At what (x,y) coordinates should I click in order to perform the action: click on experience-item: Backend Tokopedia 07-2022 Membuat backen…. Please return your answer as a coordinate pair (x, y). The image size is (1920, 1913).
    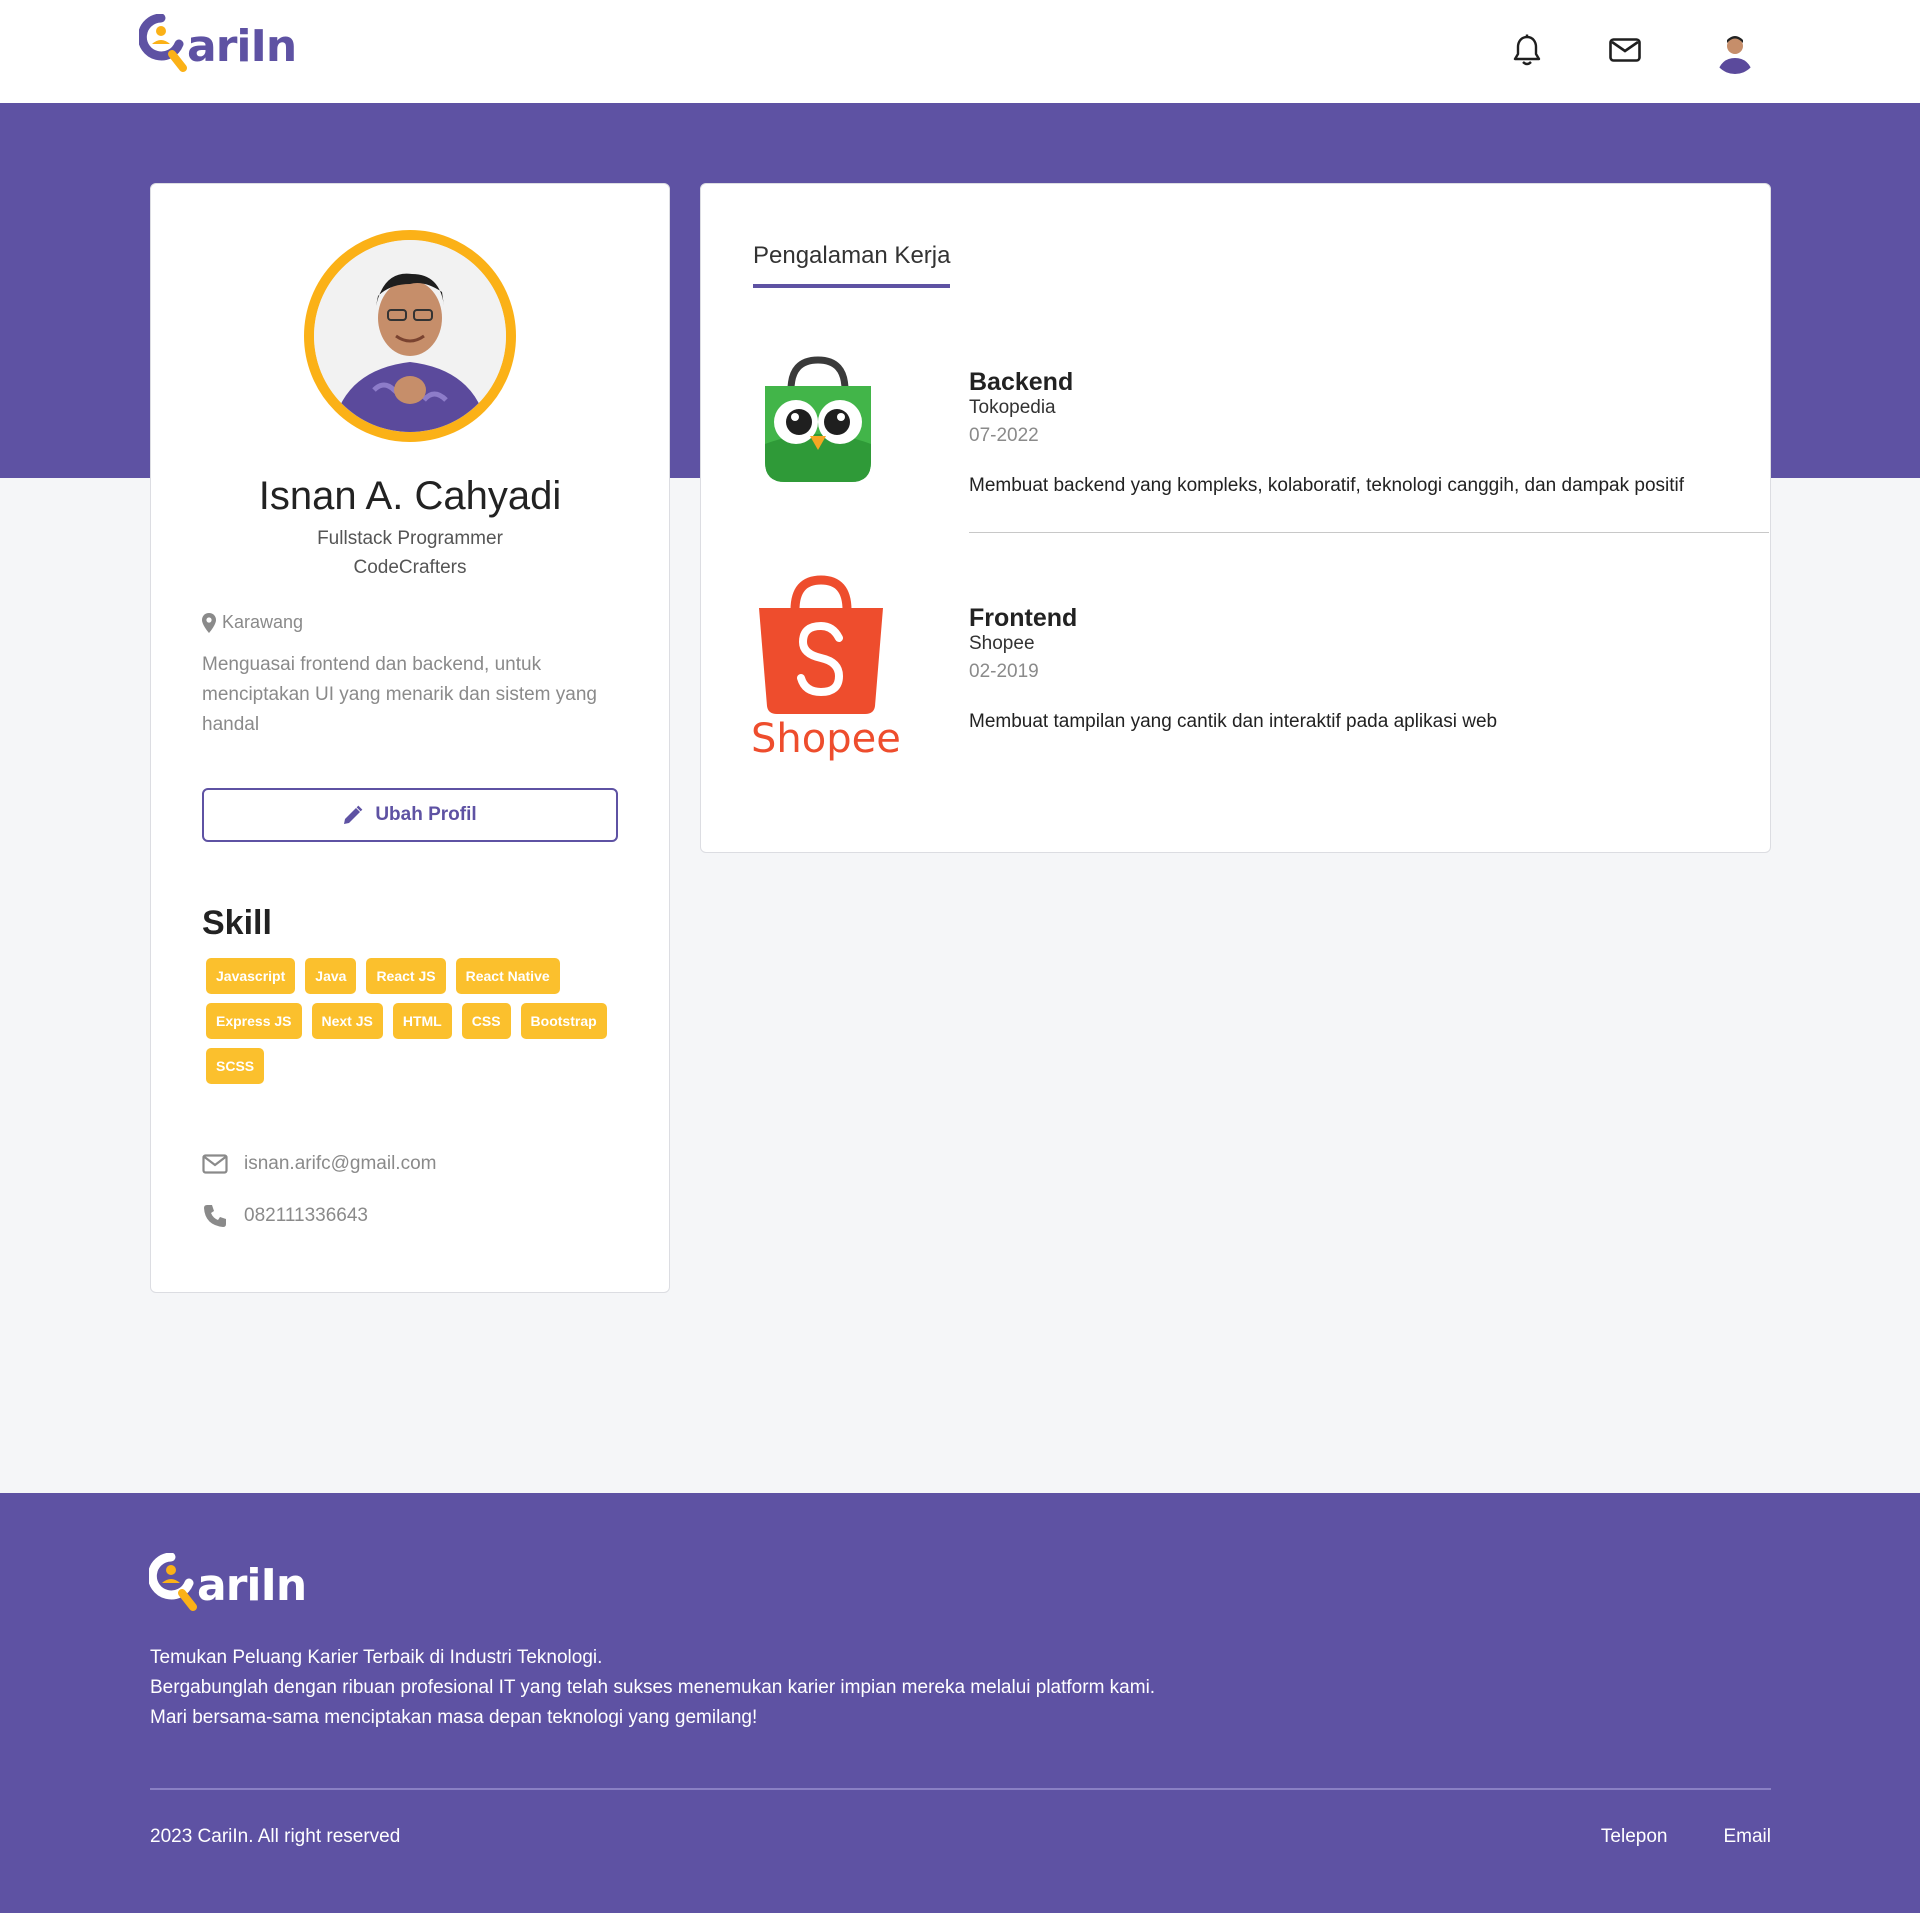
    Looking at the image, I should click on (1260, 443).